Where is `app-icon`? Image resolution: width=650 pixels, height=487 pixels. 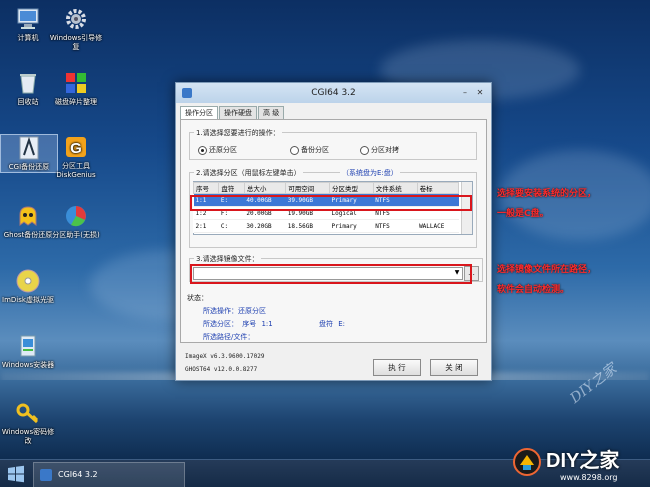
app-icon is located at coordinates (46, 475).